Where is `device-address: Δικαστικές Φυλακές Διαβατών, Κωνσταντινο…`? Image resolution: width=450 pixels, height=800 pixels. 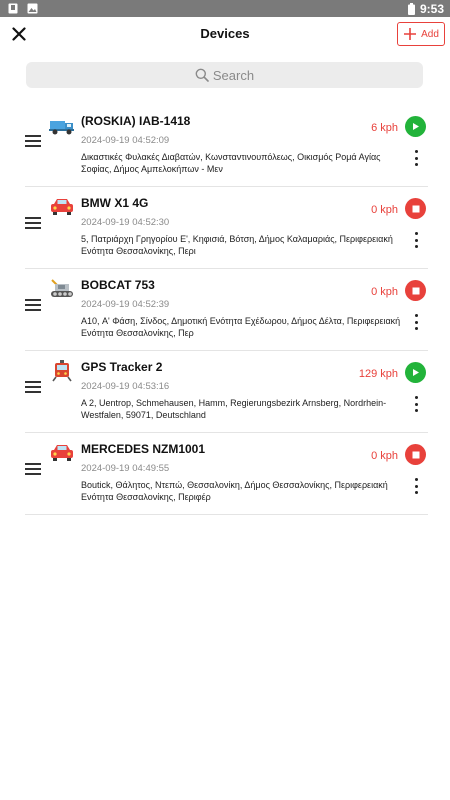
device-address: Δικαστικές Φυλακές Διαβατών, Κωνσταντινο… is located at coordinates (231, 163).